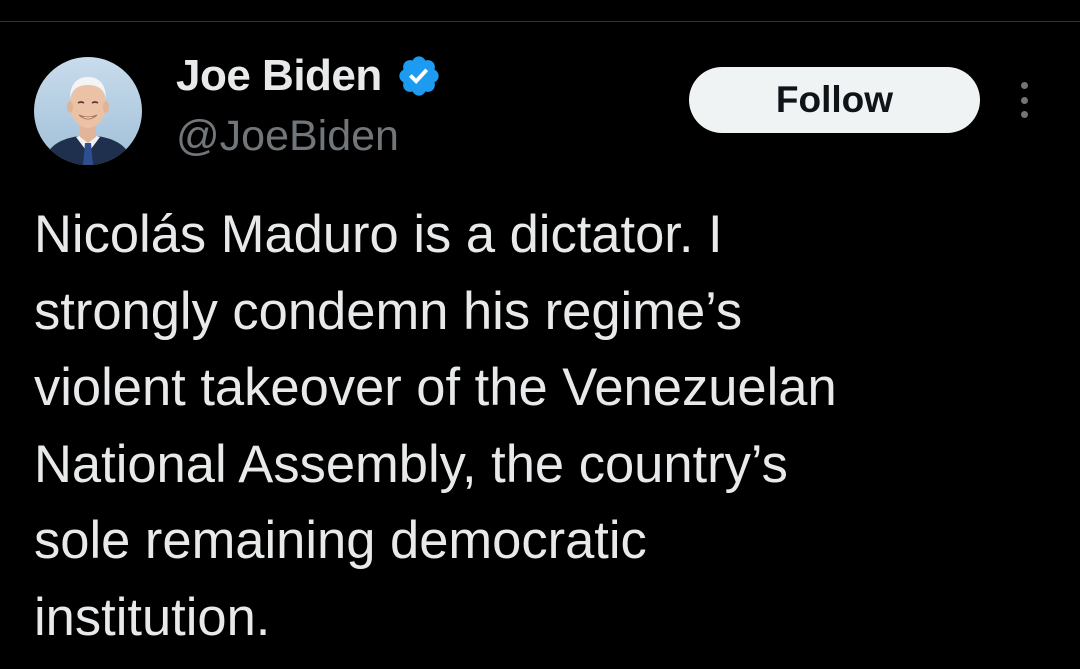 Image resolution: width=1080 pixels, height=669 pixels. What do you see at coordinates (419, 76) in the screenshot?
I see `verified-badge-icon` at bounding box center [419, 76].